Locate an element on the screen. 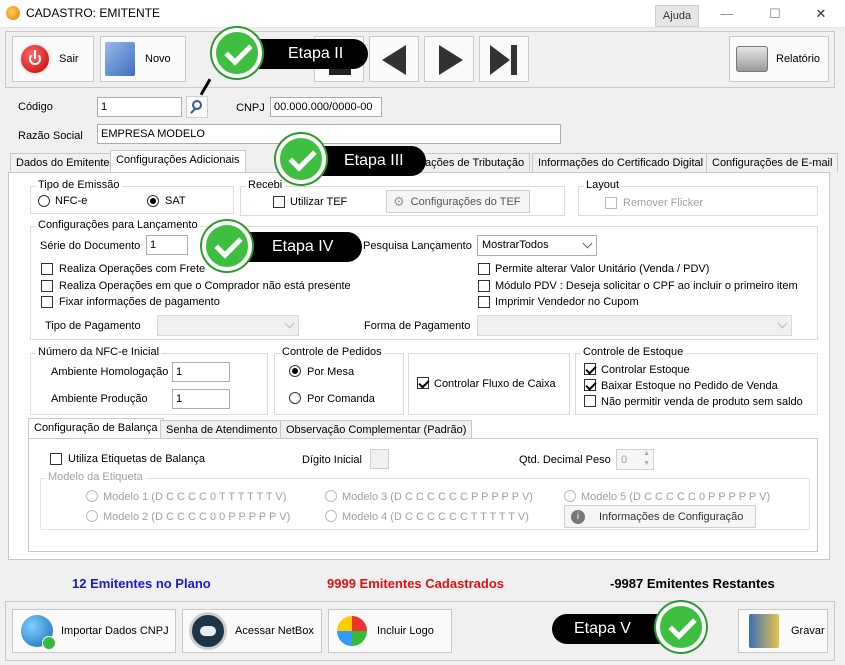 The image size is (845, 665). tab-certificado: Informações do Certificado Digital is located at coordinates (621, 162).